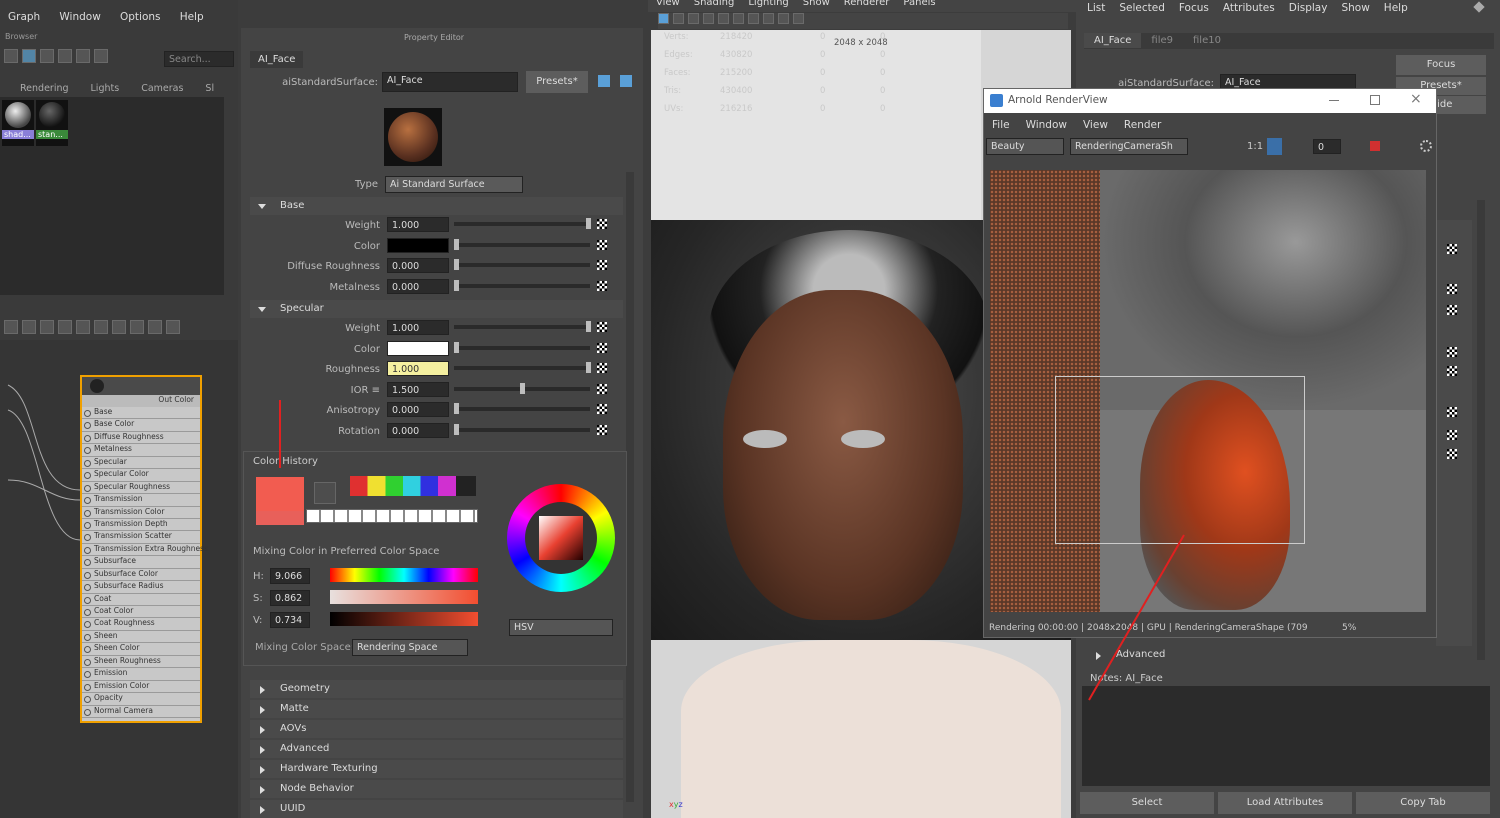 The height and width of the screenshot is (818, 1500). I want to click on menu-graph: Graph, so click(24, 17).